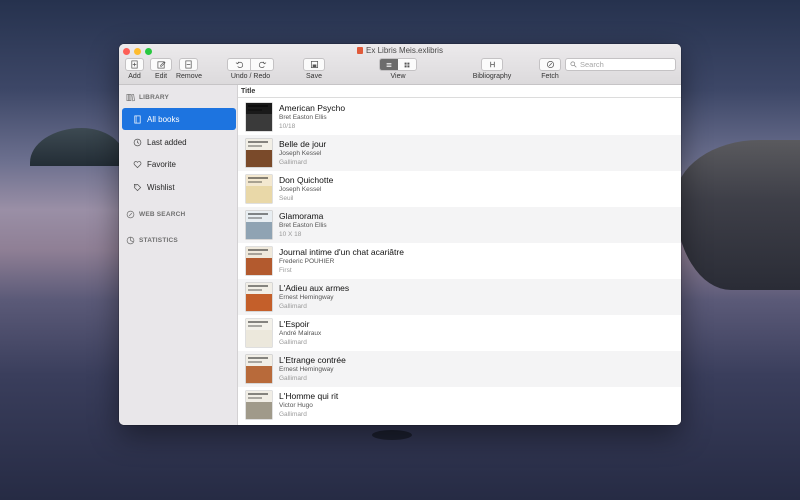 The width and height of the screenshot is (800, 500). I want to click on book-publisher: First, so click(285, 270).